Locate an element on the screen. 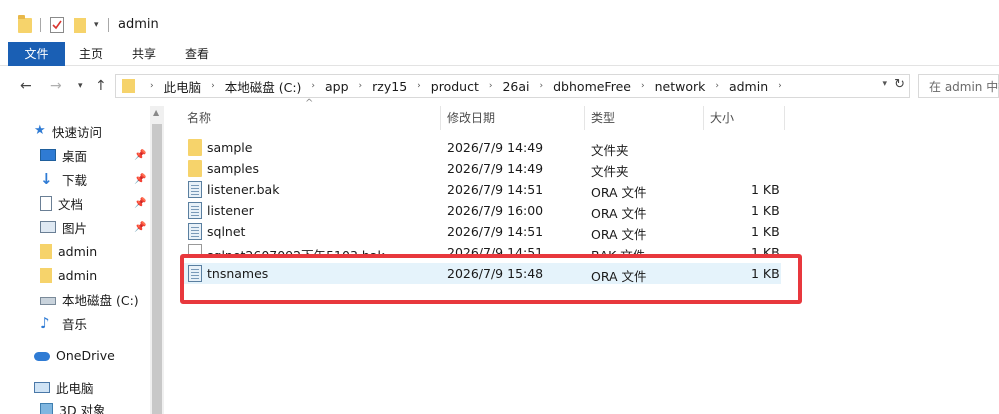  sidebar-item-onedrive: OneDrive is located at coordinates (74, 355).